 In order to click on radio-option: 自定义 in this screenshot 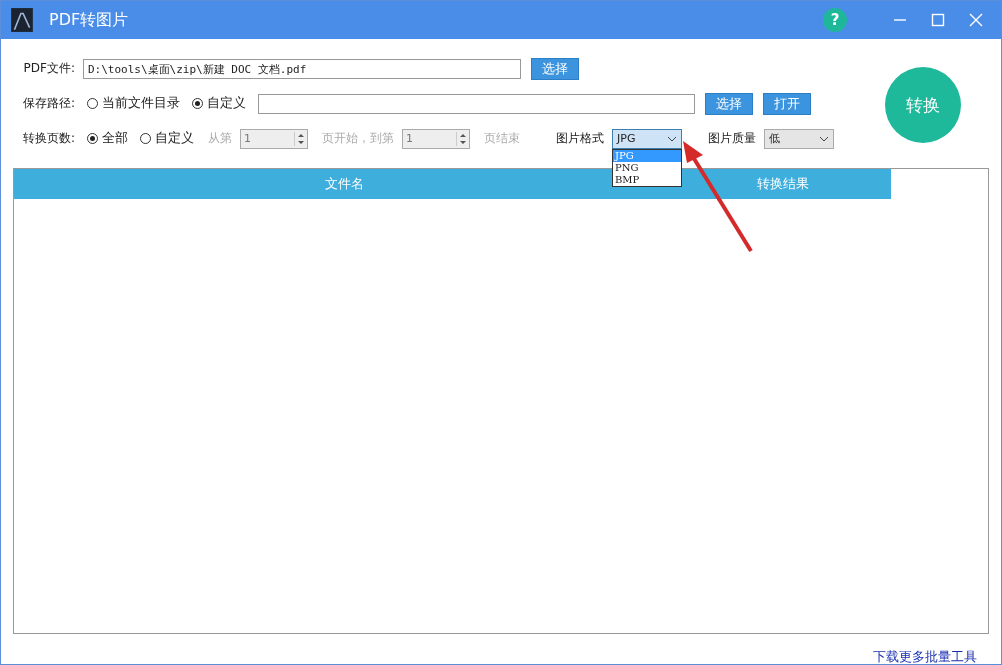, I will do `click(219, 103)`.